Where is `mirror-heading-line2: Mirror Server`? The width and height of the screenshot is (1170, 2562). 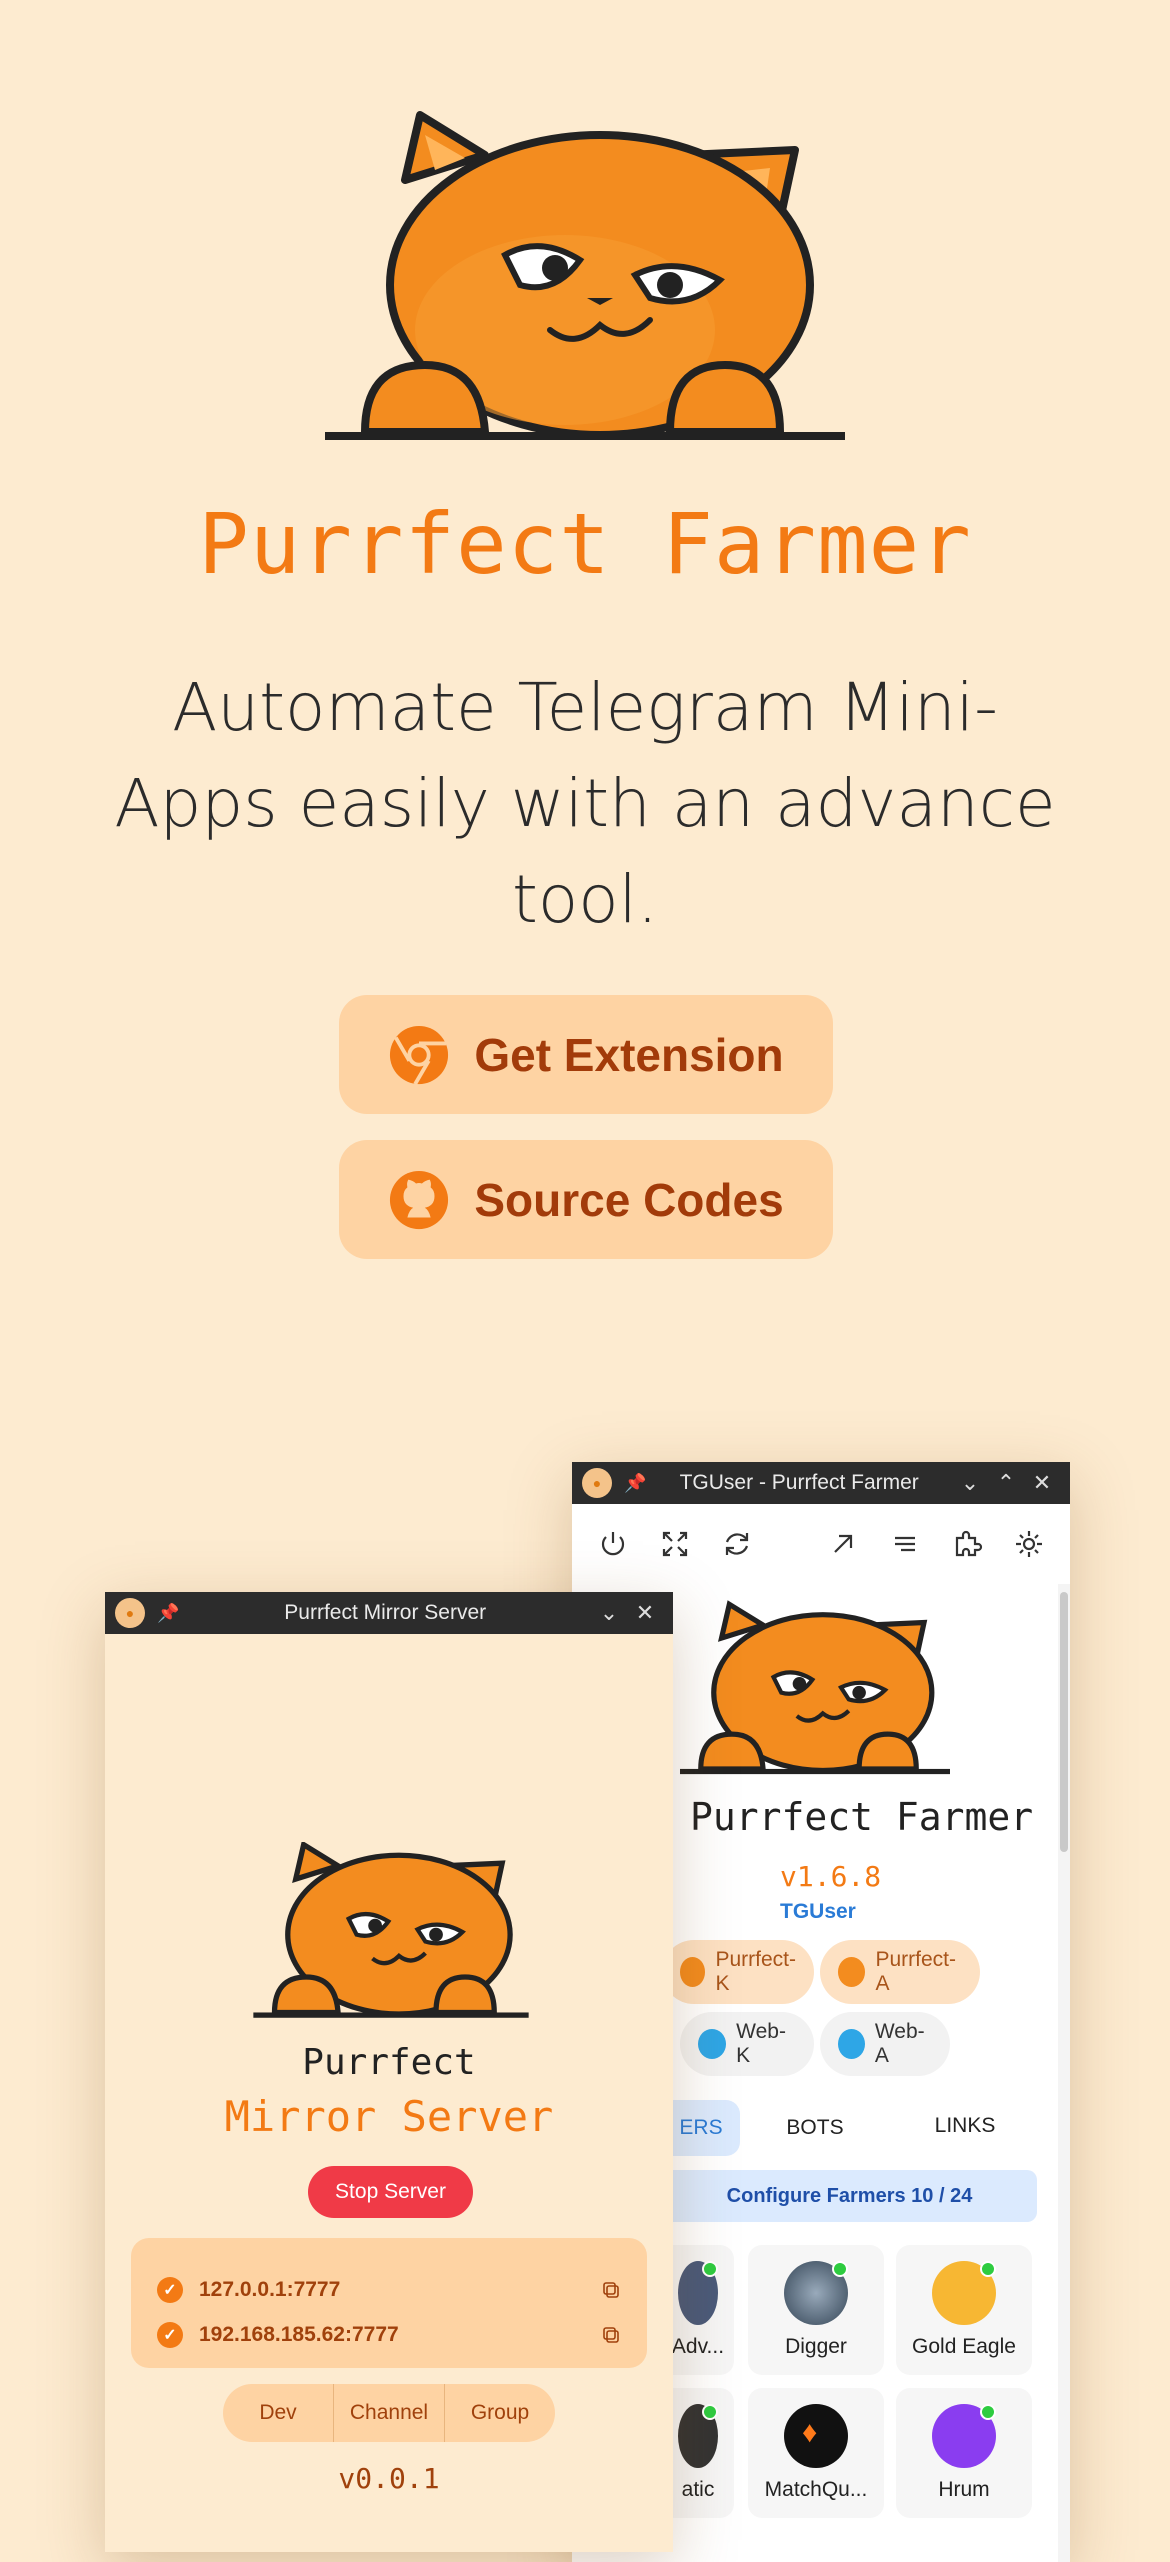
mirror-heading-line2: Mirror Server is located at coordinates (389, 2116).